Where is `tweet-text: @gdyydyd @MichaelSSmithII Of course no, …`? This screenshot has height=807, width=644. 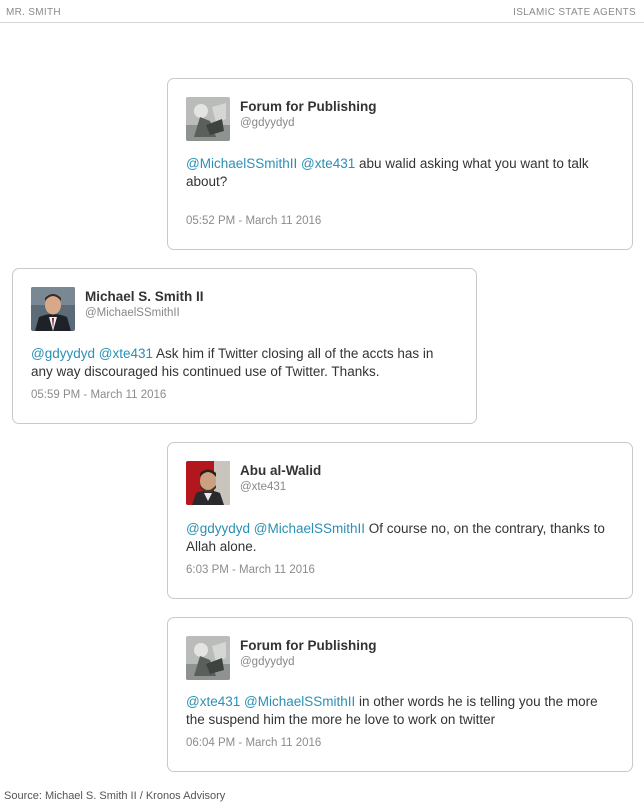
tweet-text: @gdyydyd @MichaelSSmithII Of course no, … is located at coordinates (400, 538).